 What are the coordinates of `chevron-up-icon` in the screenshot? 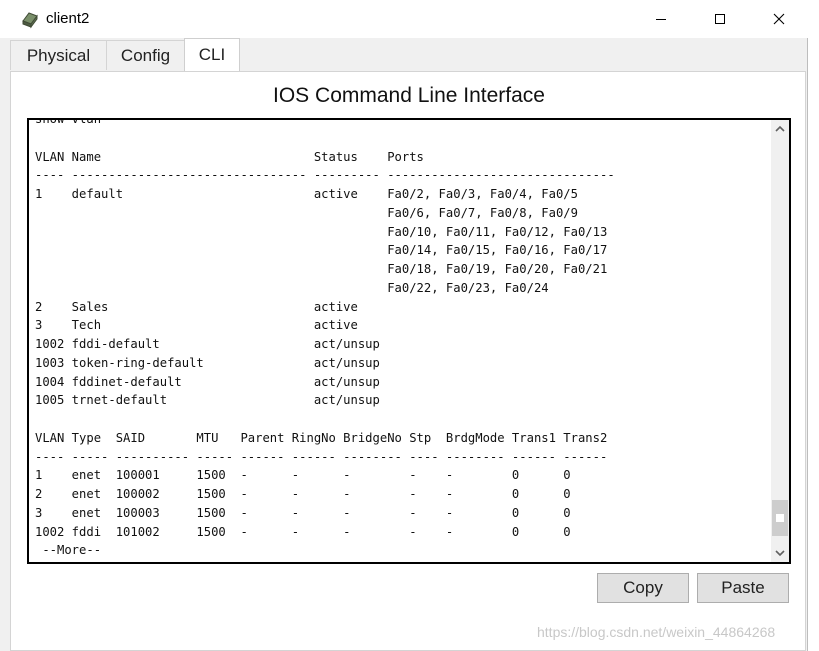 It's located at (780, 128).